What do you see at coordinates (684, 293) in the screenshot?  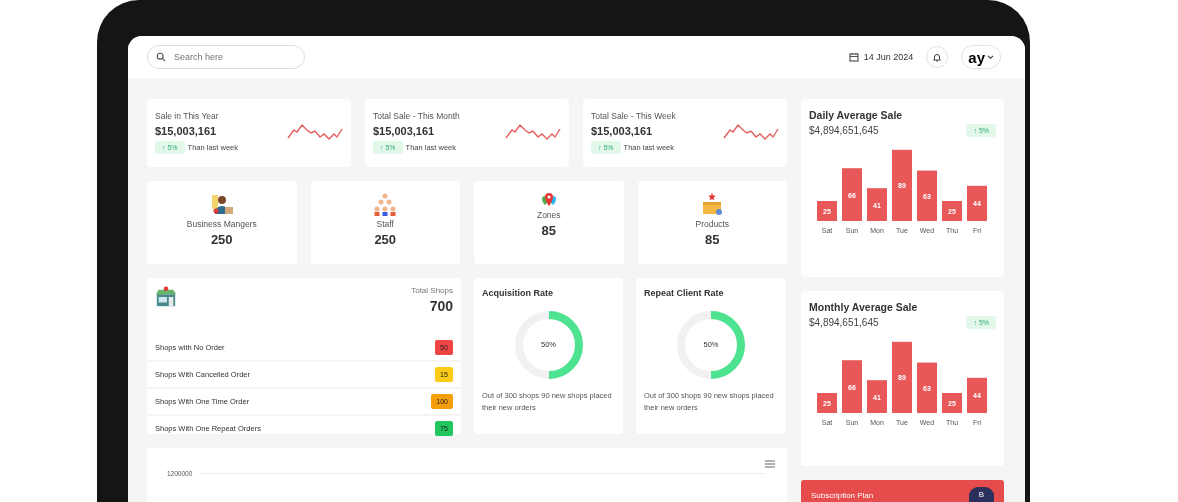 I see `rate-title: Repeat Client Rate` at bounding box center [684, 293].